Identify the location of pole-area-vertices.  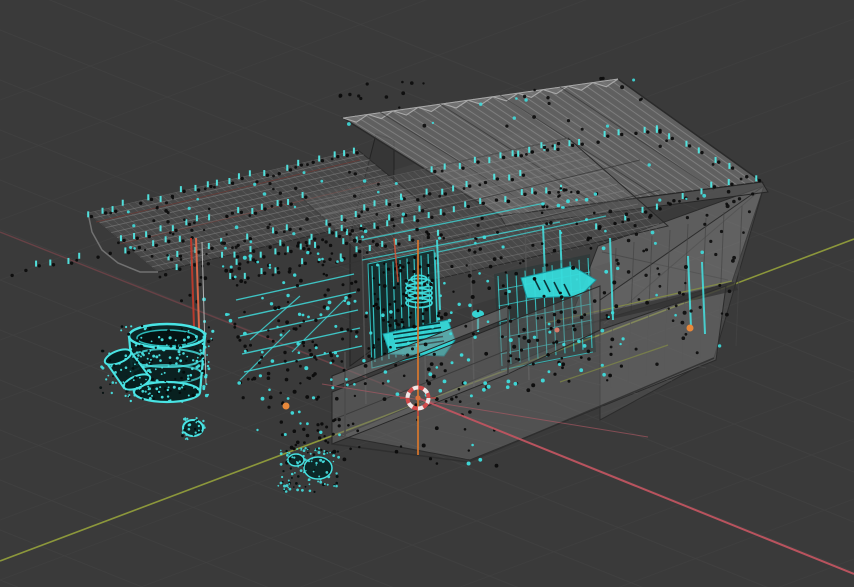
(201, 277).